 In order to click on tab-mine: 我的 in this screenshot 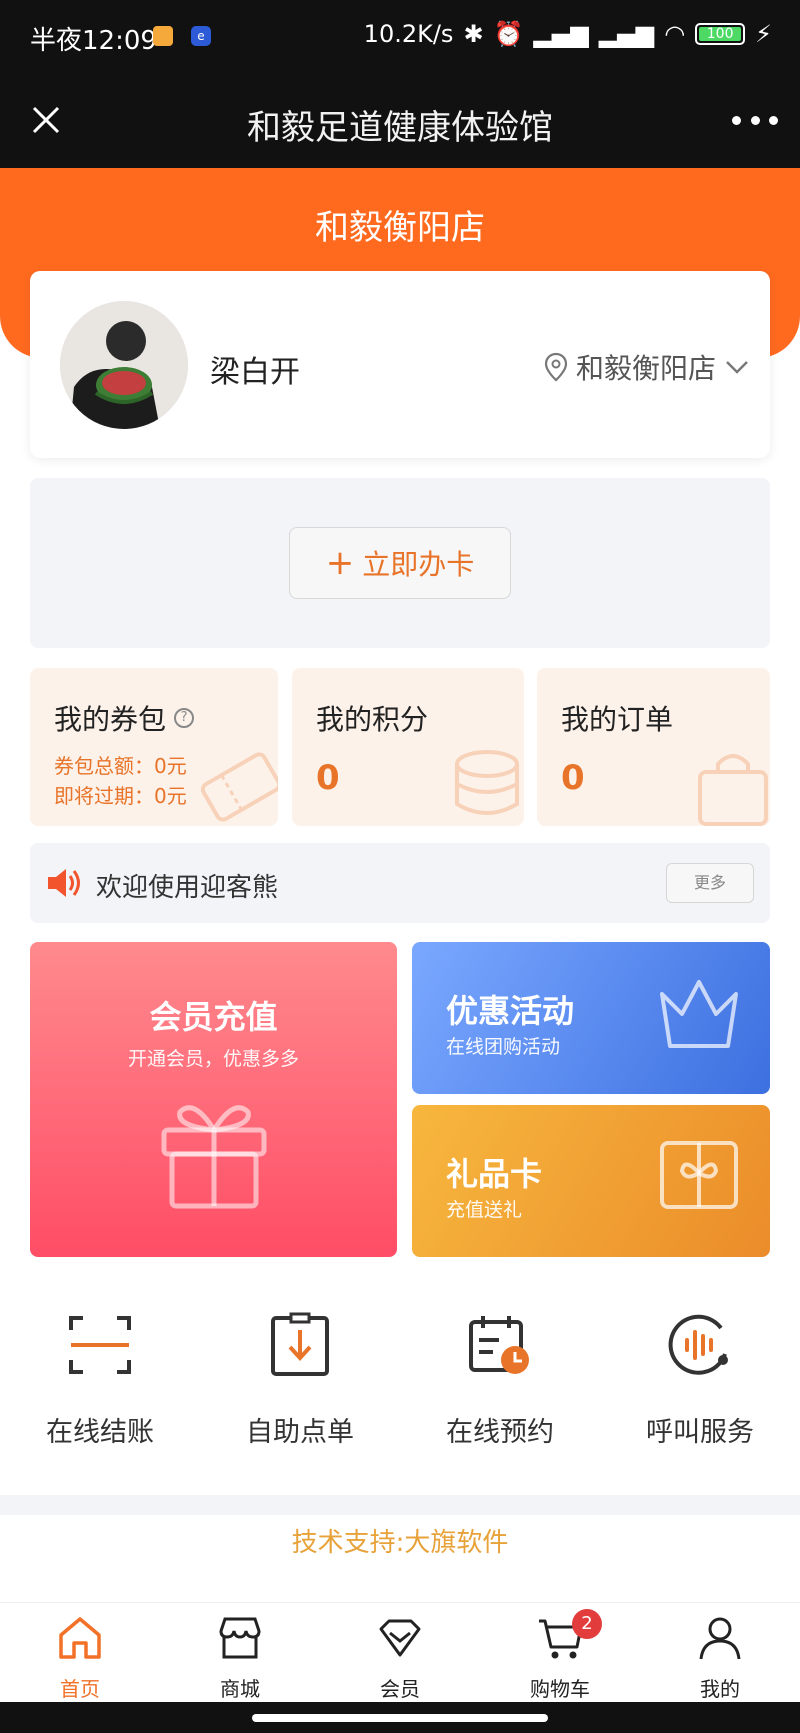, I will do `click(720, 1657)`.